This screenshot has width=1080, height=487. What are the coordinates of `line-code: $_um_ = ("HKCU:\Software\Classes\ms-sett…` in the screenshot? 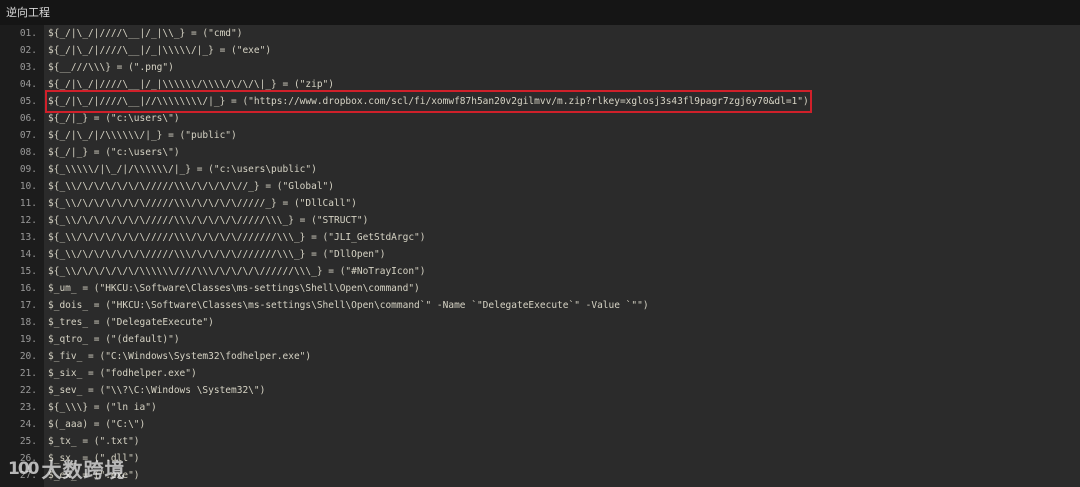 It's located at (234, 288).